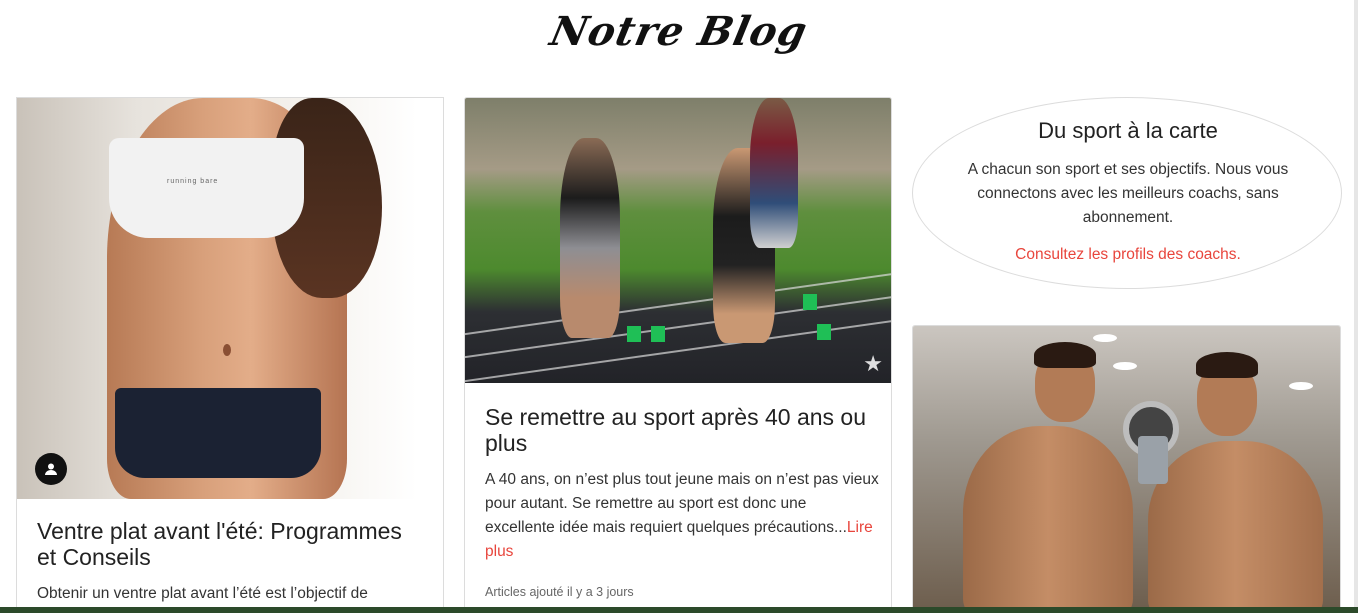 The image size is (1358, 613). Describe the element at coordinates (193, 181) in the screenshot. I see `image-top-text: running bare` at that location.